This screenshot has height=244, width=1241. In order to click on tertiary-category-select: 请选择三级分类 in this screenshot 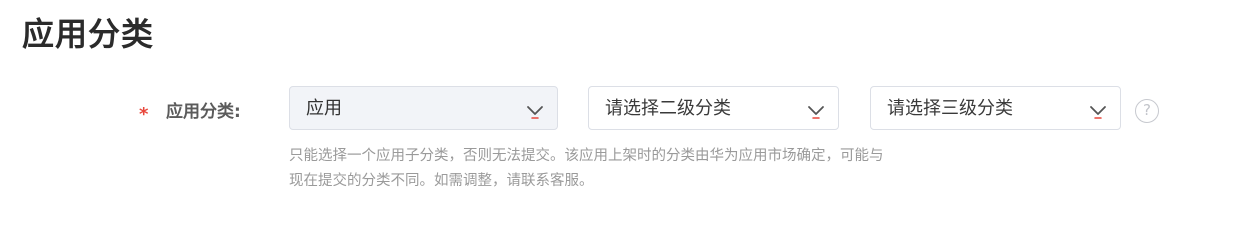, I will do `click(995, 108)`.